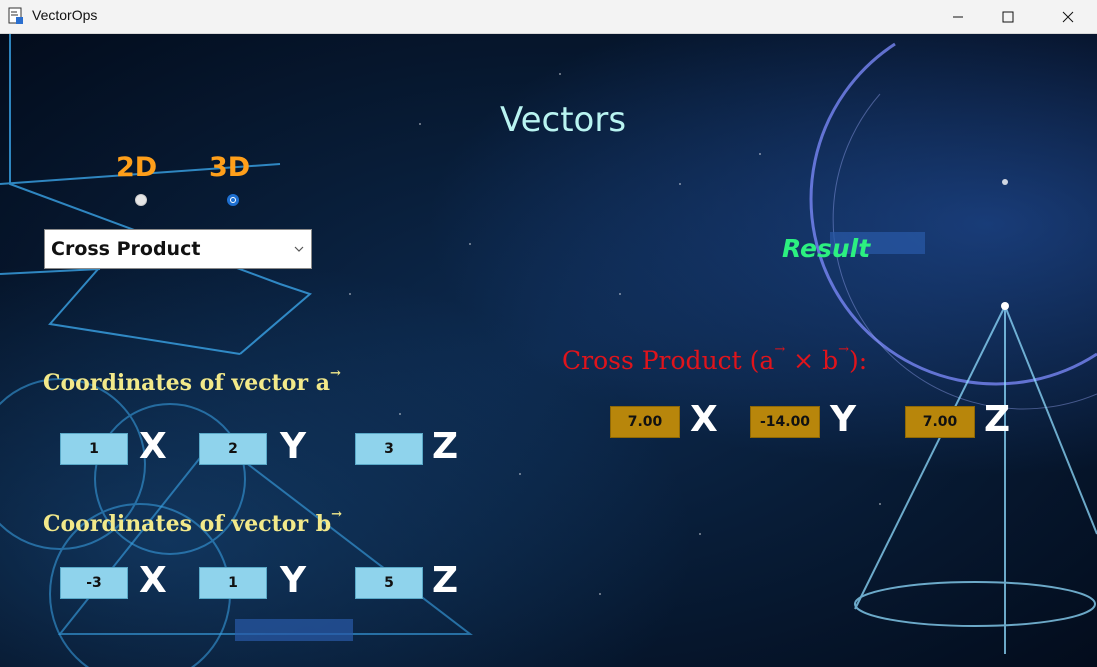 The width and height of the screenshot is (1097, 667). Describe the element at coordinates (126, 249) in the screenshot. I see `operation-select-value: Cross Product` at that location.